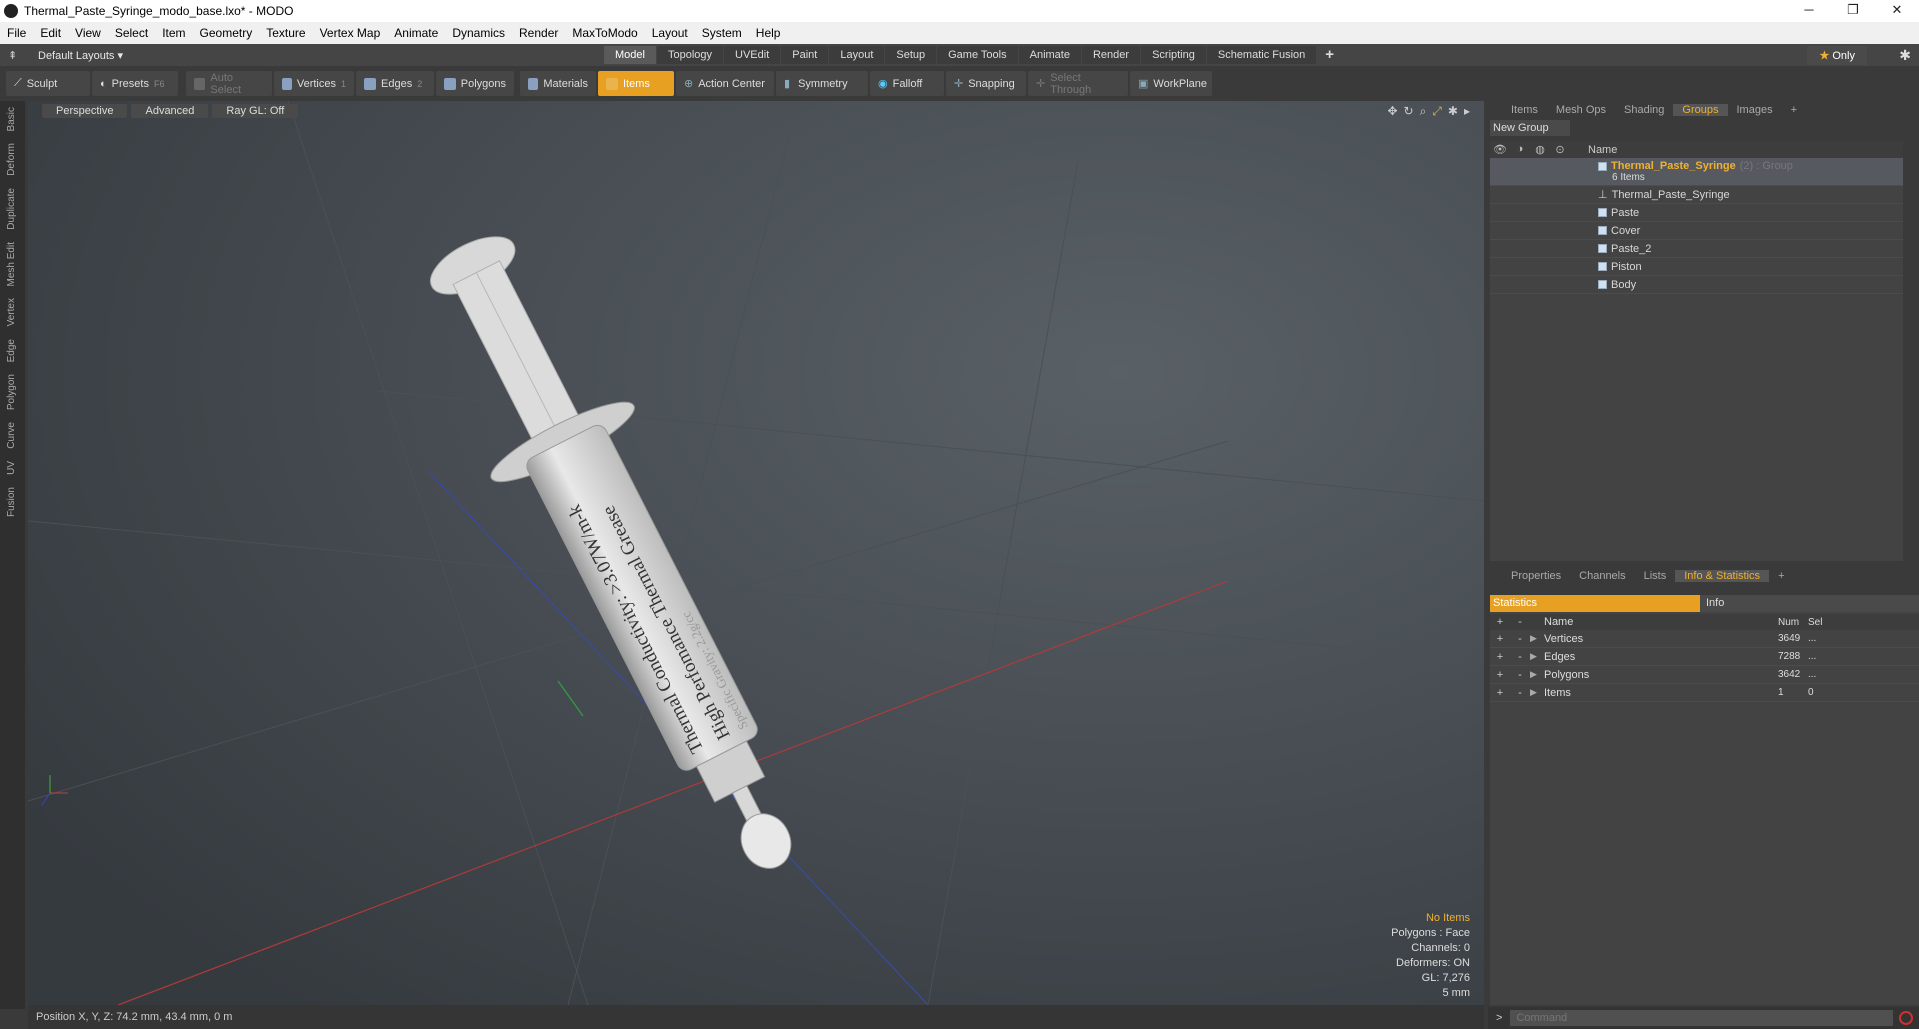  Describe the element at coordinates (1520, 149) in the screenshot. I see `render-col-icon: ◑` at that location.